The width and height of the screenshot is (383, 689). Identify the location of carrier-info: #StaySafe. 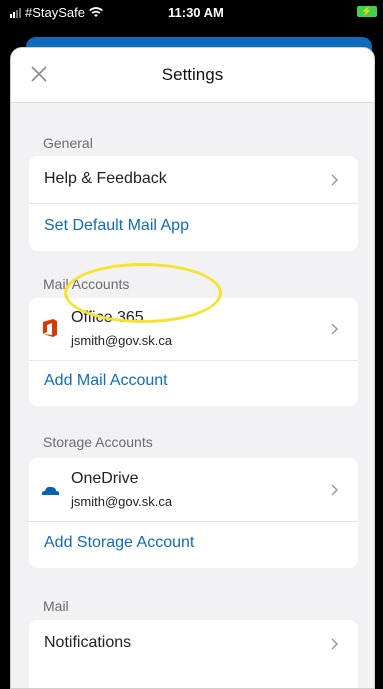
(56, 12).